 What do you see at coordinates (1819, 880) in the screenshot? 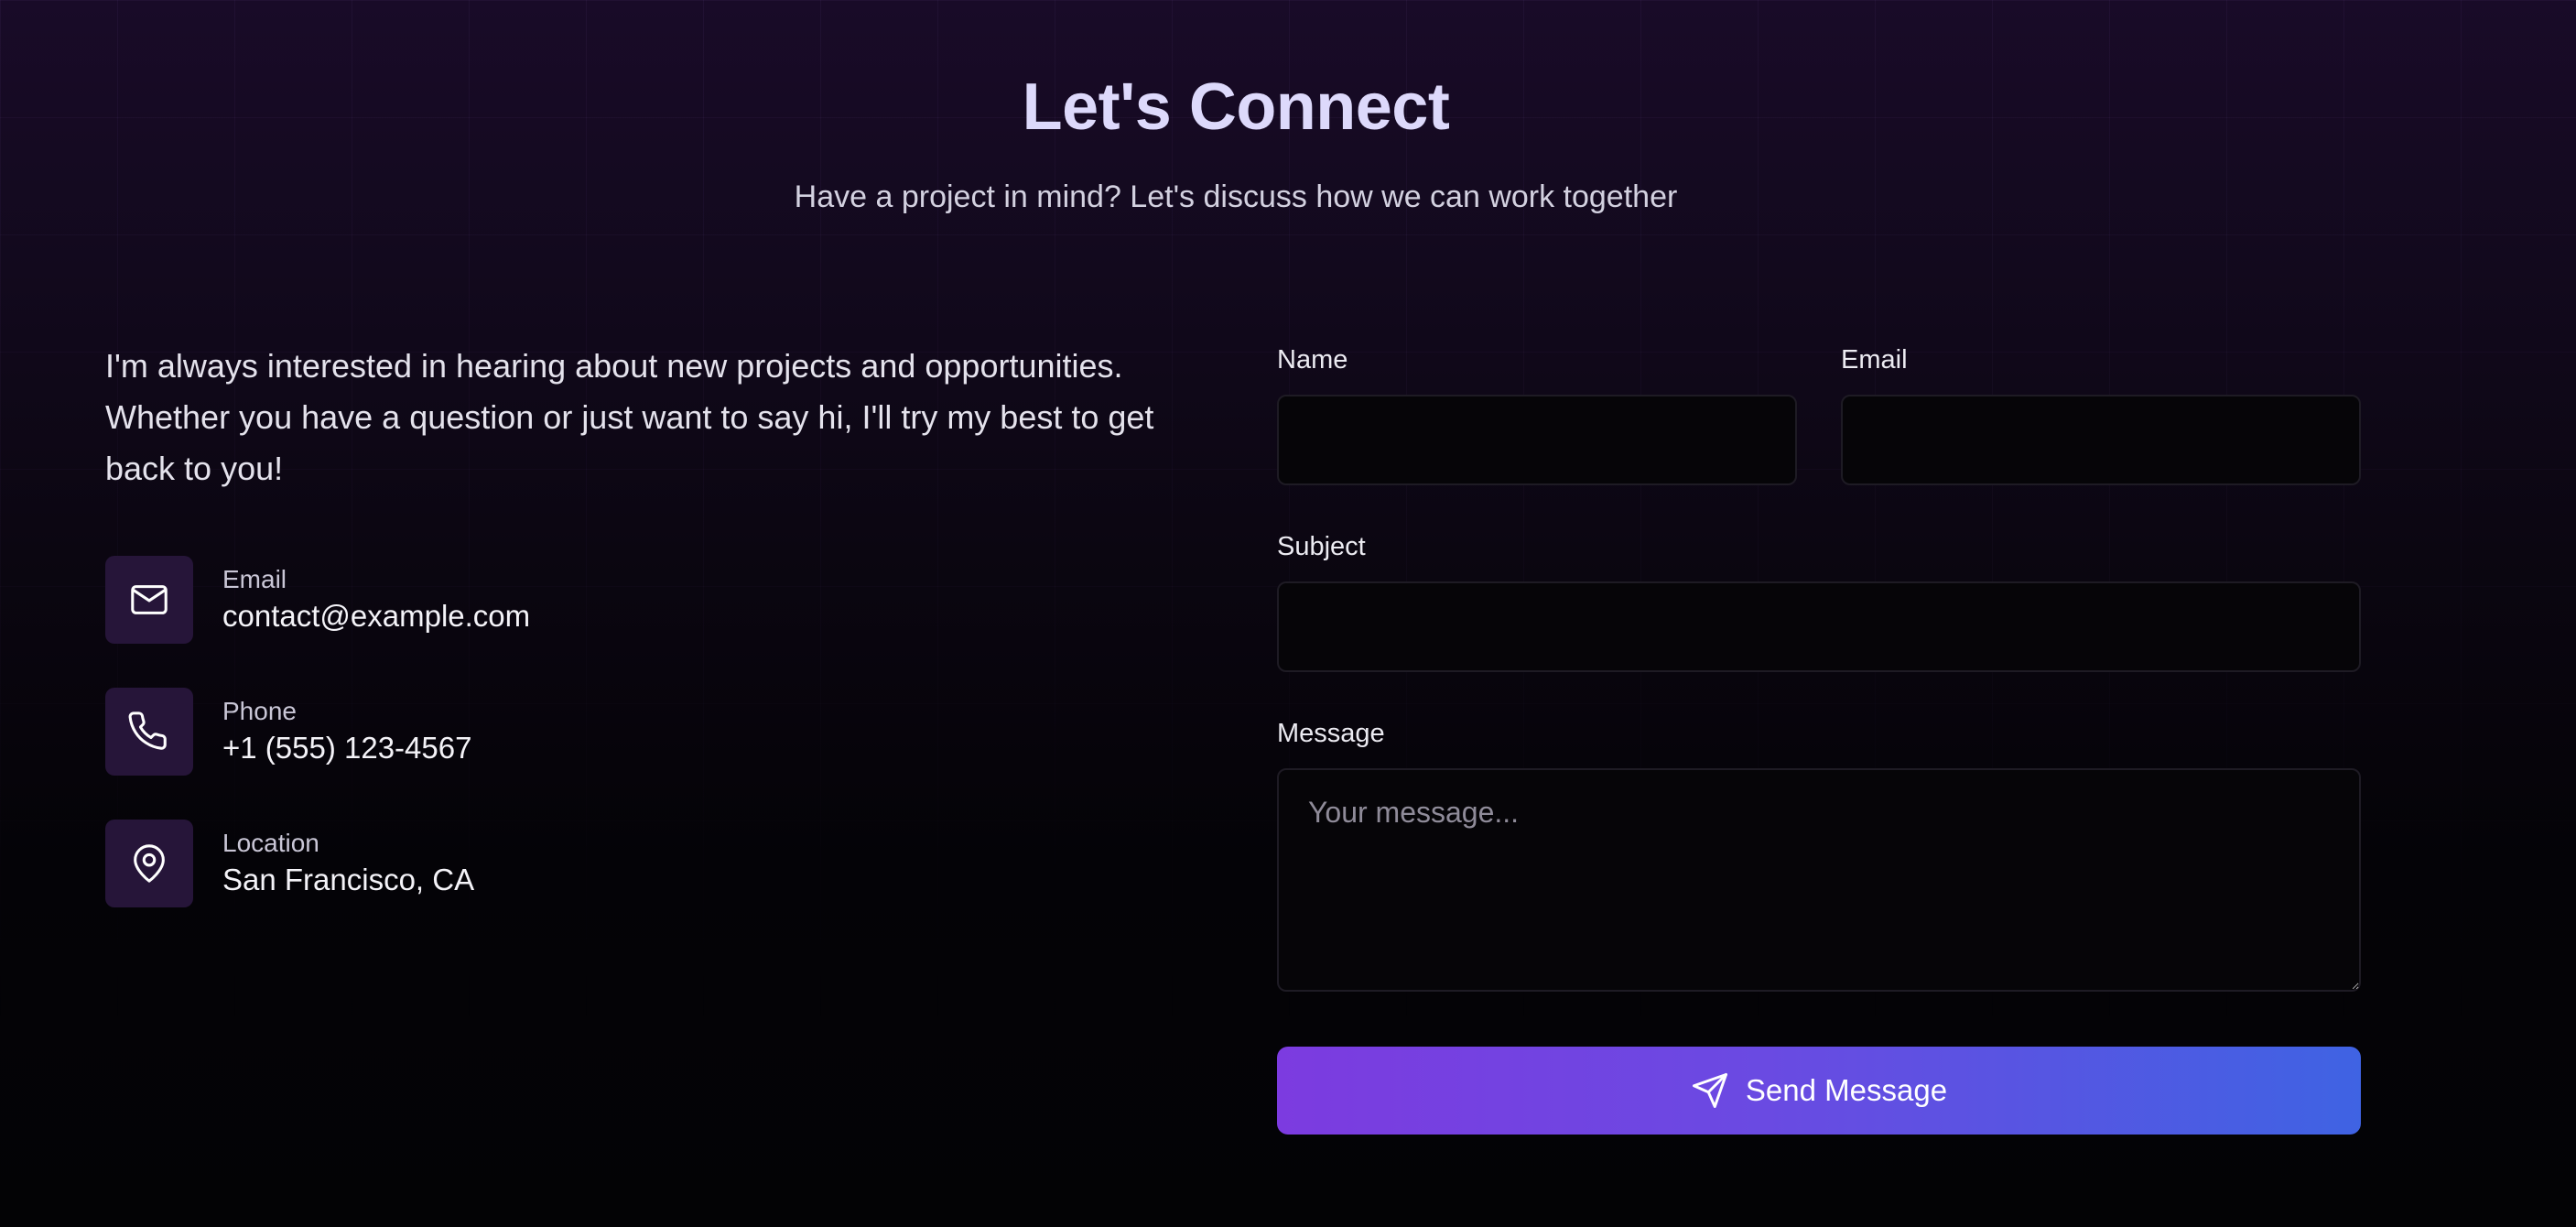
I see `message-textarea` at bounding box center [1819, 880].